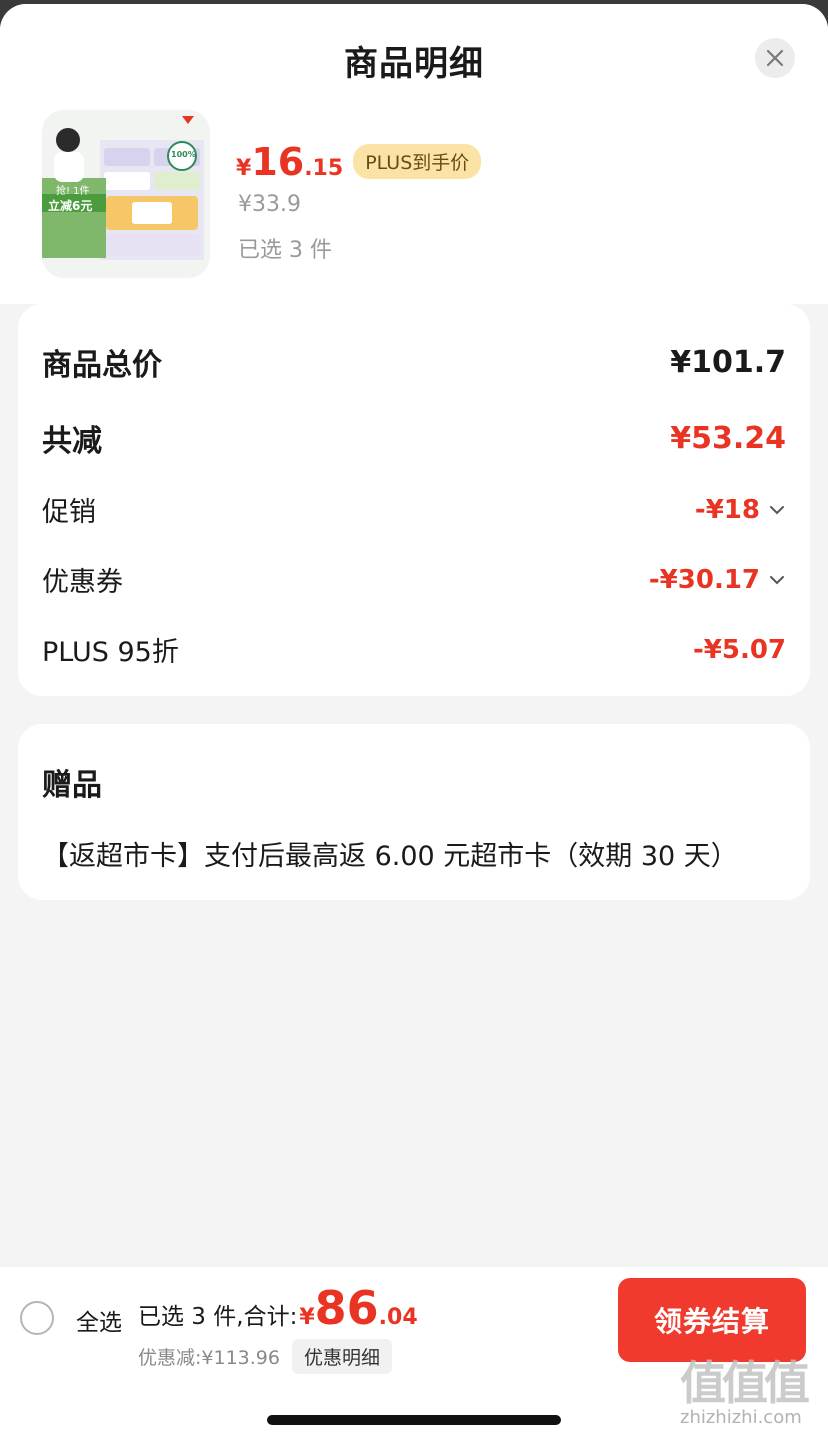 This screenshot has height=1439, width=828. Describe the element at coordinates (285, 250) in the screenshot. I see `selected-count: 已选 3 件` at that location.